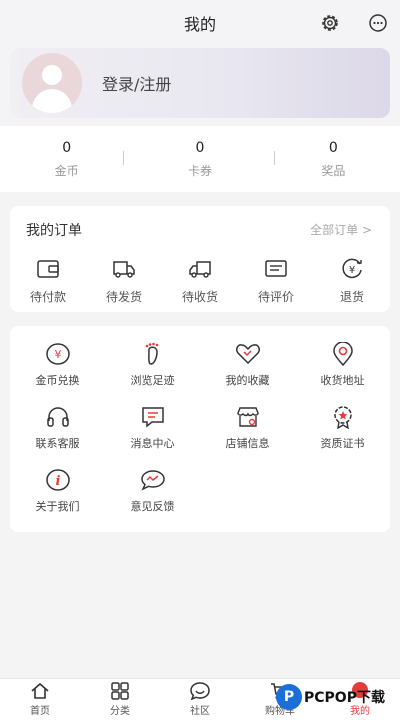 The image size is (400, 720). I want to click on order-pending-payment: 待付款, so click(48, 283).